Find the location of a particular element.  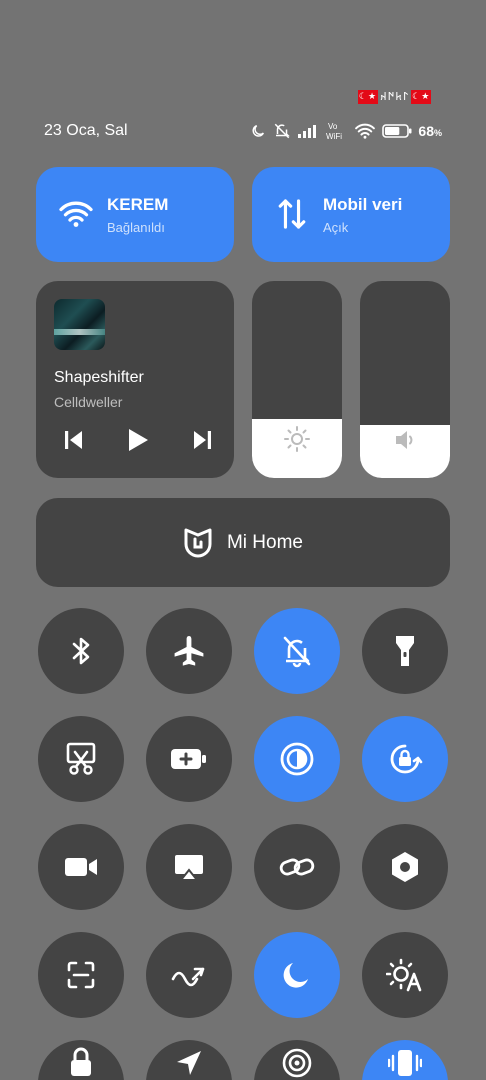

mi-home-button: Mi Home is located at coordinates (243, 542).